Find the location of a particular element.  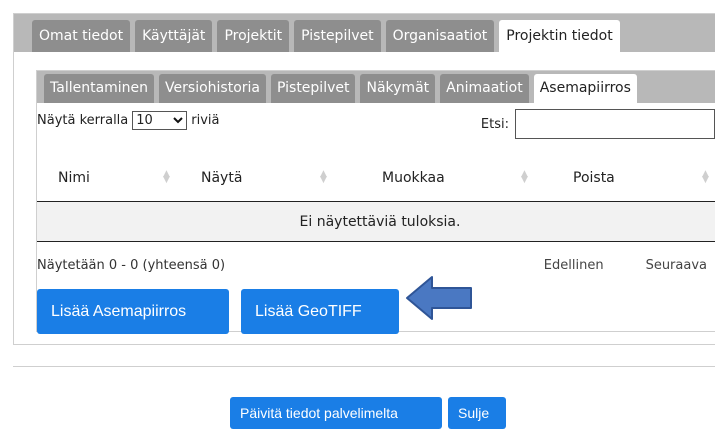

search-input is located at coordinates (615, 124).